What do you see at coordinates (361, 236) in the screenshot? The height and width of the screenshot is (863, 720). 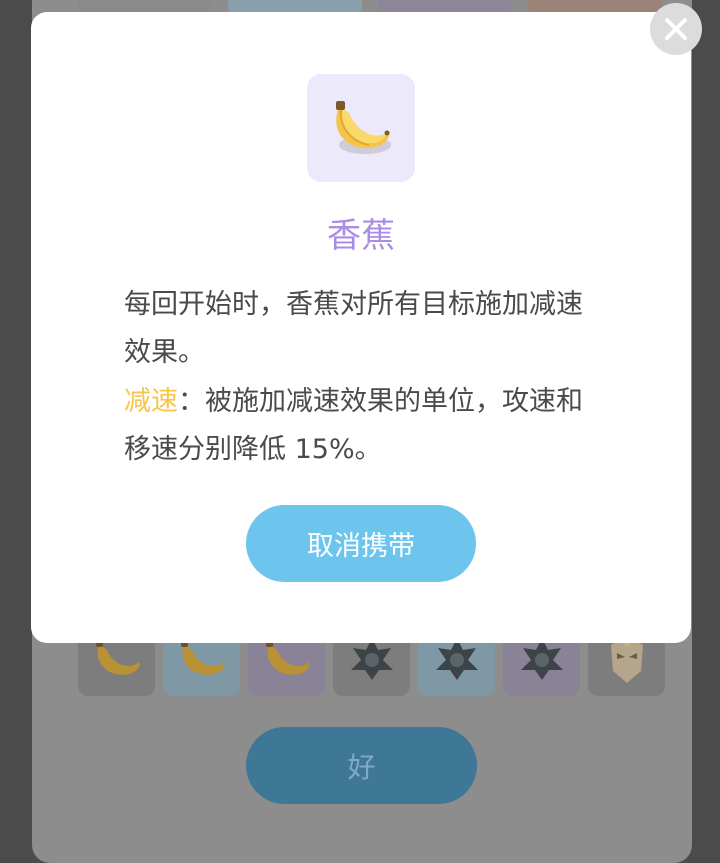 I see `item-title: 香蕉` at bounding box center [361, 236].